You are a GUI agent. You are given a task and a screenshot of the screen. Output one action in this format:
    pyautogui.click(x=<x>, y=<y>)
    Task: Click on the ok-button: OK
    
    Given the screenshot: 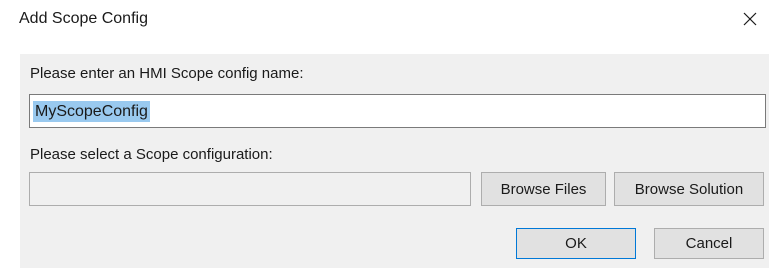 What is the action you would take?
    pyautogui.click(x=576, y=243)
    